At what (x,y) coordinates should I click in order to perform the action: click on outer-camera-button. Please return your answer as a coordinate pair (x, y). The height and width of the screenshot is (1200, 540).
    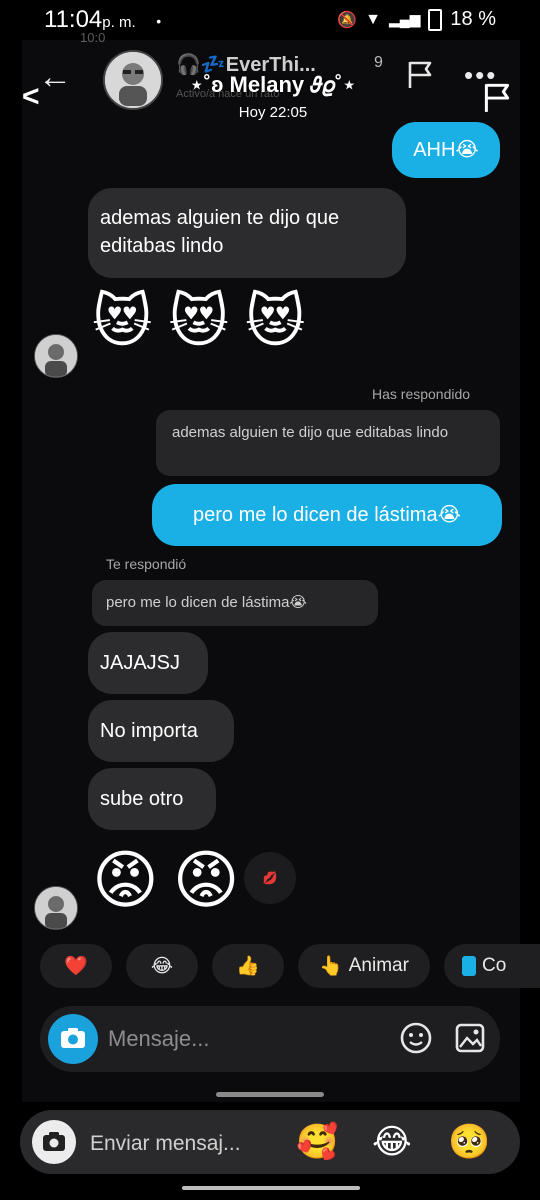
    Looking at the image, I should click on (54, 1142).